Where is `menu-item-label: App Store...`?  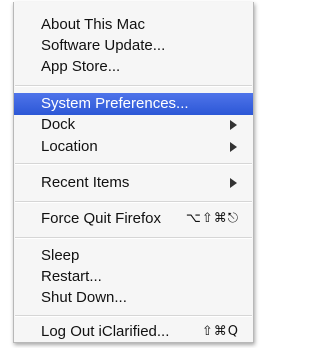
menu-item-label: App Store... is located at coordinates (81, 66).